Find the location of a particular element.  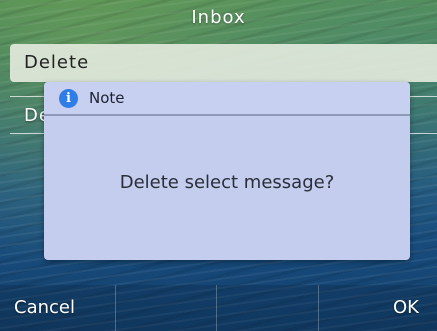

cancel-softkey: Cancel is located at coordinates (58, 308).